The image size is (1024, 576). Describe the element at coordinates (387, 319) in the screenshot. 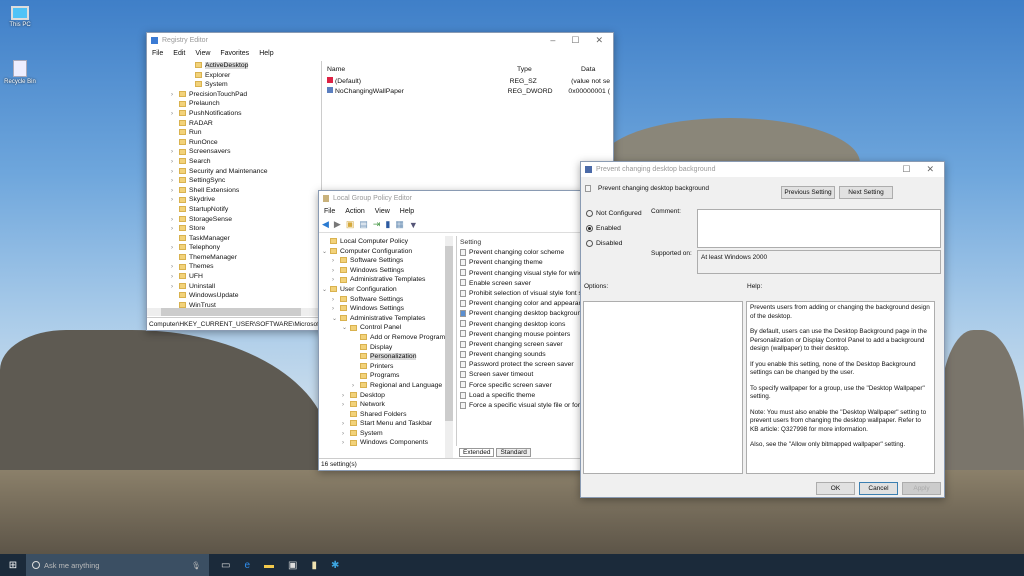

I see `tree-item: ⌄ Administrative Templates` at that location.